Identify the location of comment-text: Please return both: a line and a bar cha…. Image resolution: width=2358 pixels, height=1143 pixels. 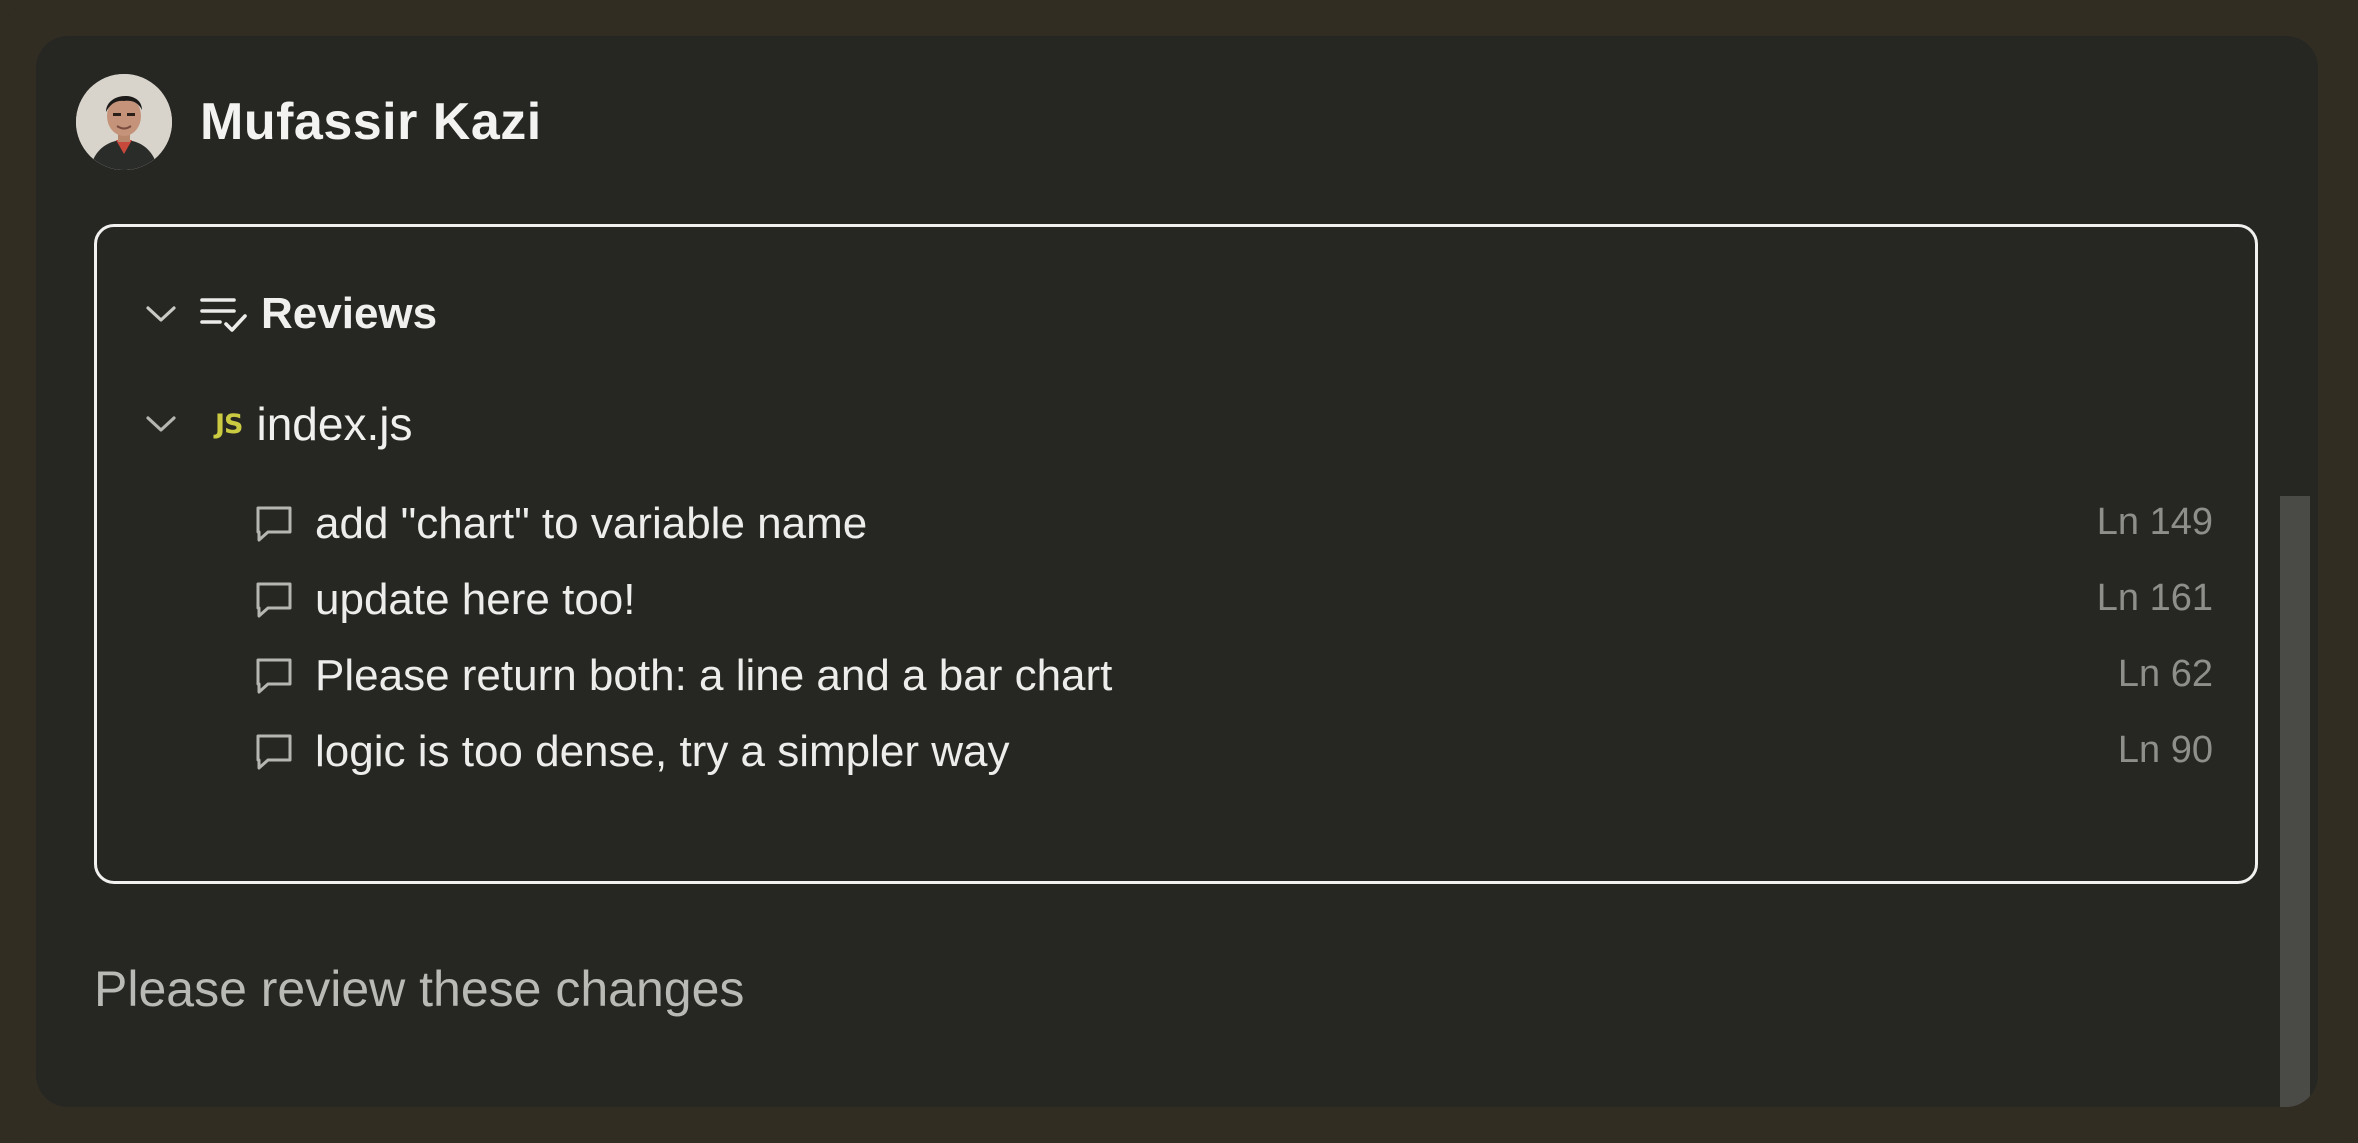
(714, 675).